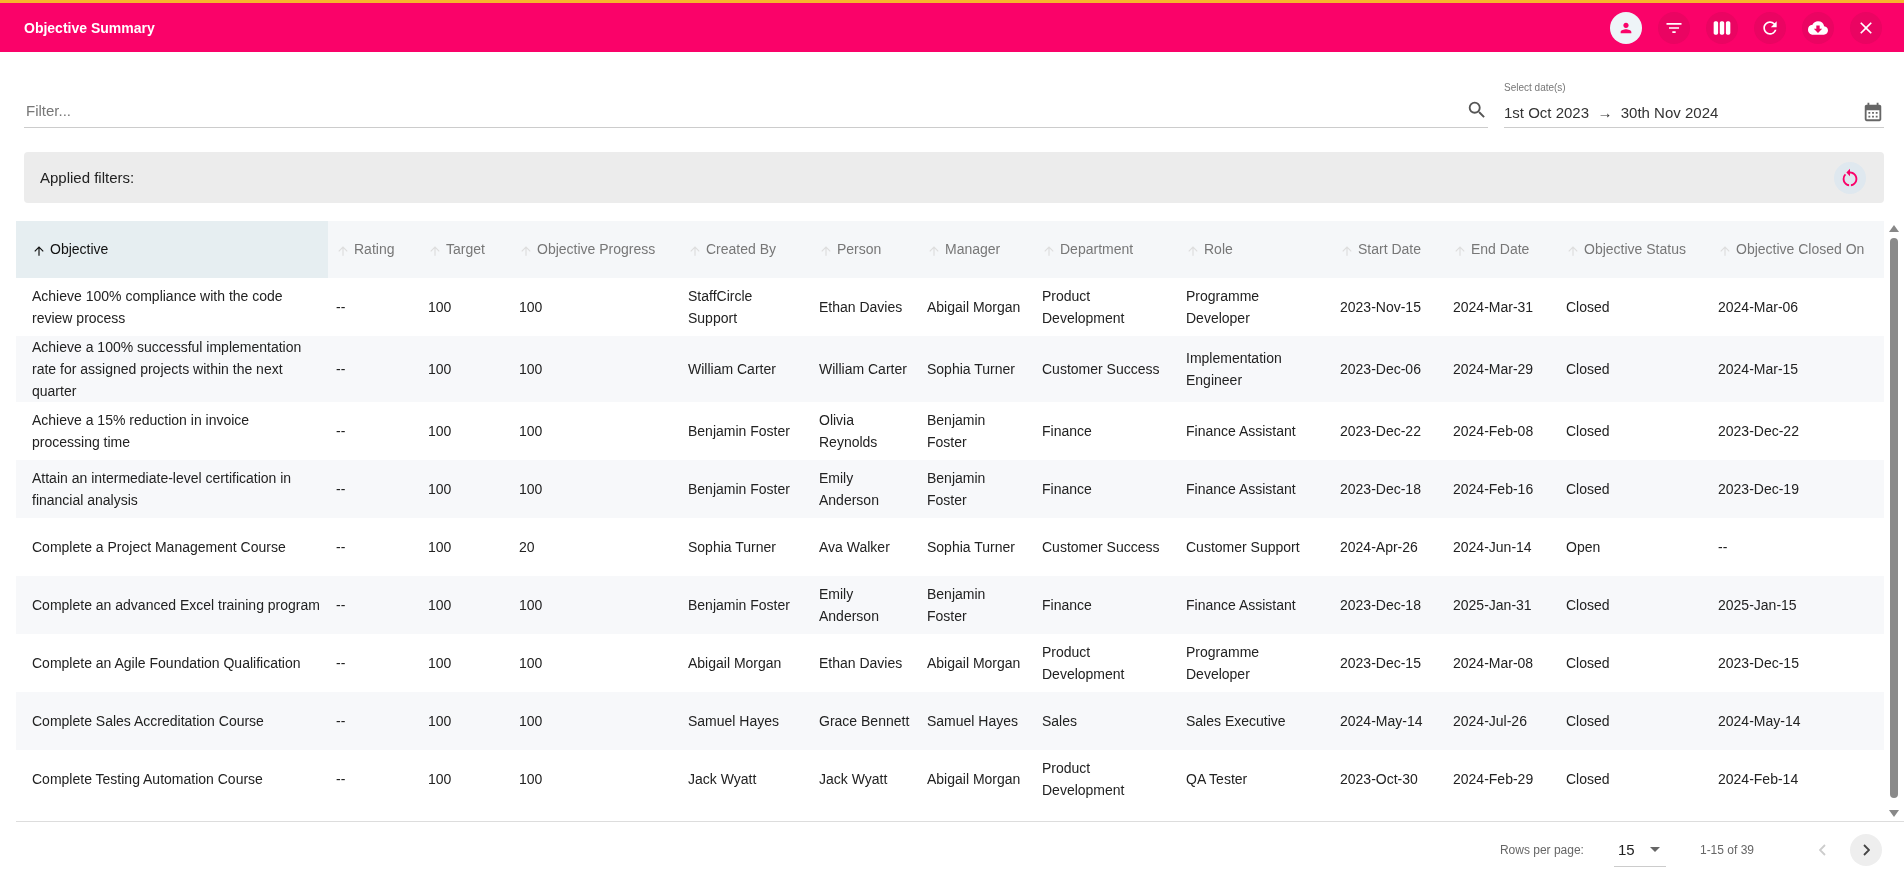  I want to click on table-cell: 2024-Feb-08, so click(1501, 431).